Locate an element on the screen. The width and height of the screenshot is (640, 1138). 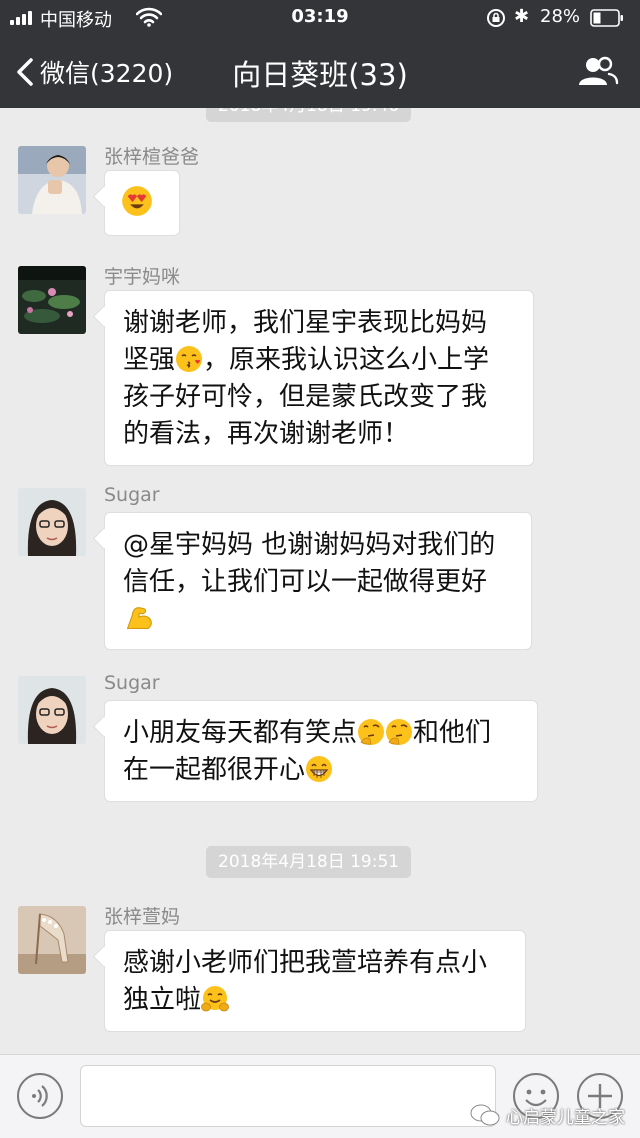
top-bar: 中国移动 03:19 ✱ 28% 微信(3220) 向日葵班(33) is located at coordinates (320, 54).